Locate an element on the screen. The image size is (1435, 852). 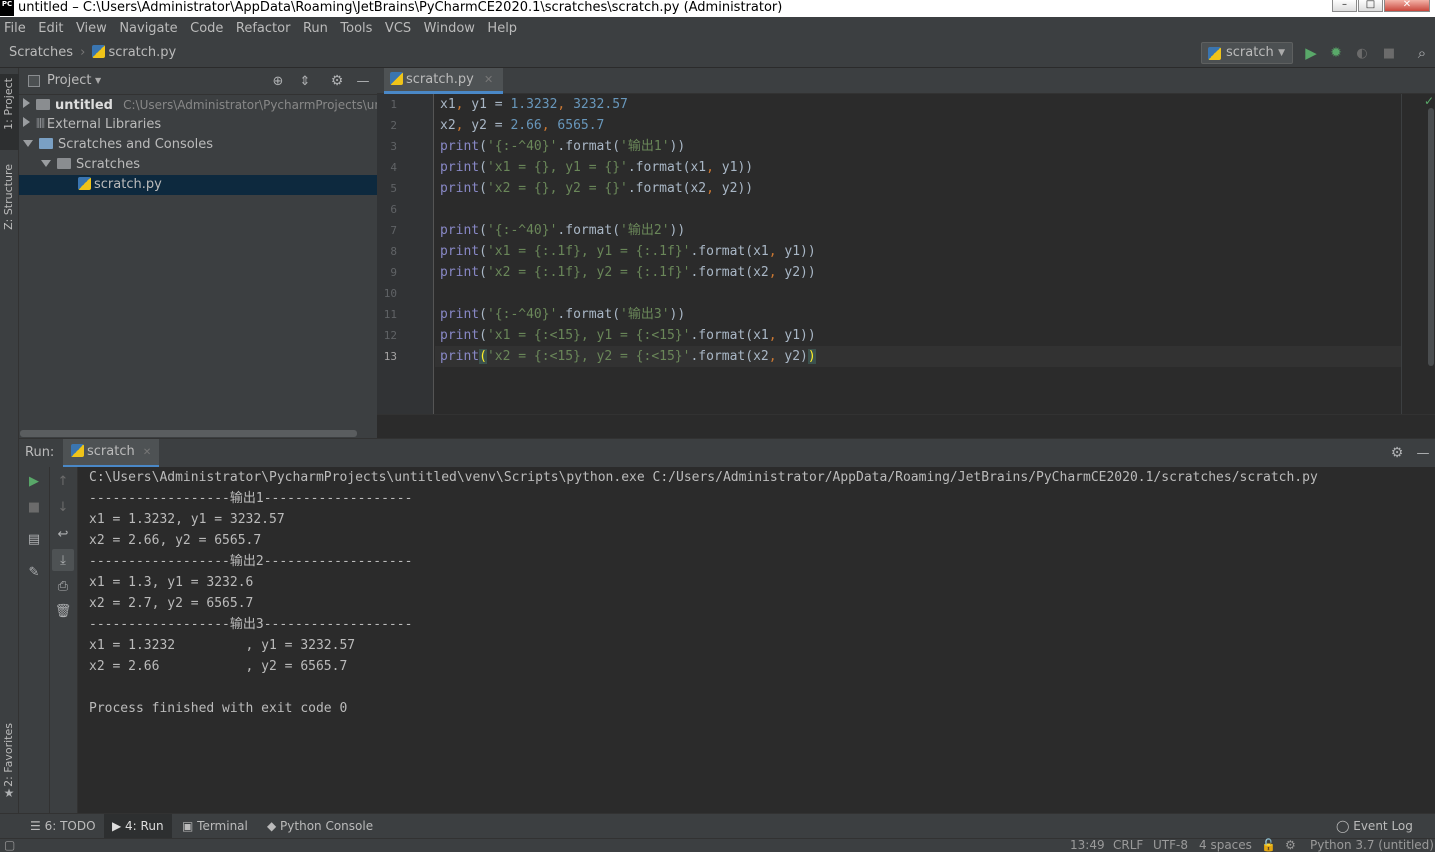
menu-run: Run is located at coordinates (315, 28).